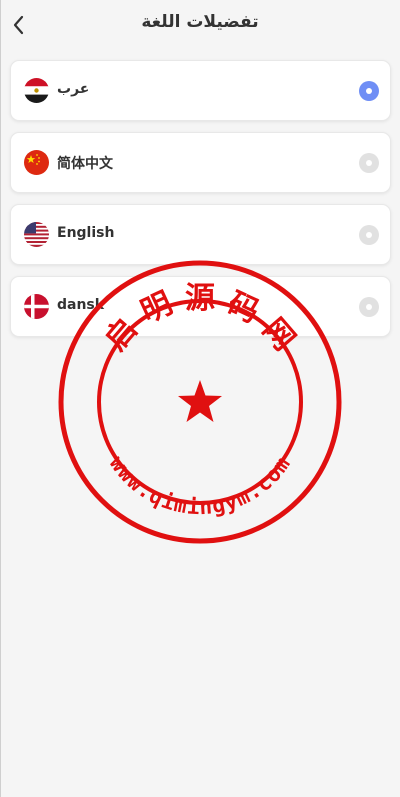  What do you see at coordinates (200, 401) in the screenshot?
I see `star-icon` at bounding box center [200, 401].